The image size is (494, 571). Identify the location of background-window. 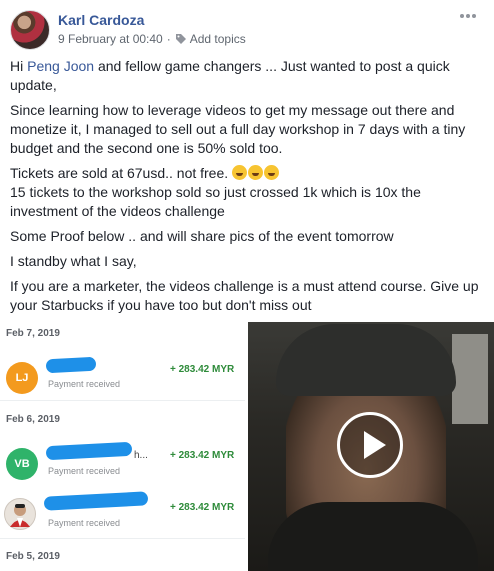
(470, 379).